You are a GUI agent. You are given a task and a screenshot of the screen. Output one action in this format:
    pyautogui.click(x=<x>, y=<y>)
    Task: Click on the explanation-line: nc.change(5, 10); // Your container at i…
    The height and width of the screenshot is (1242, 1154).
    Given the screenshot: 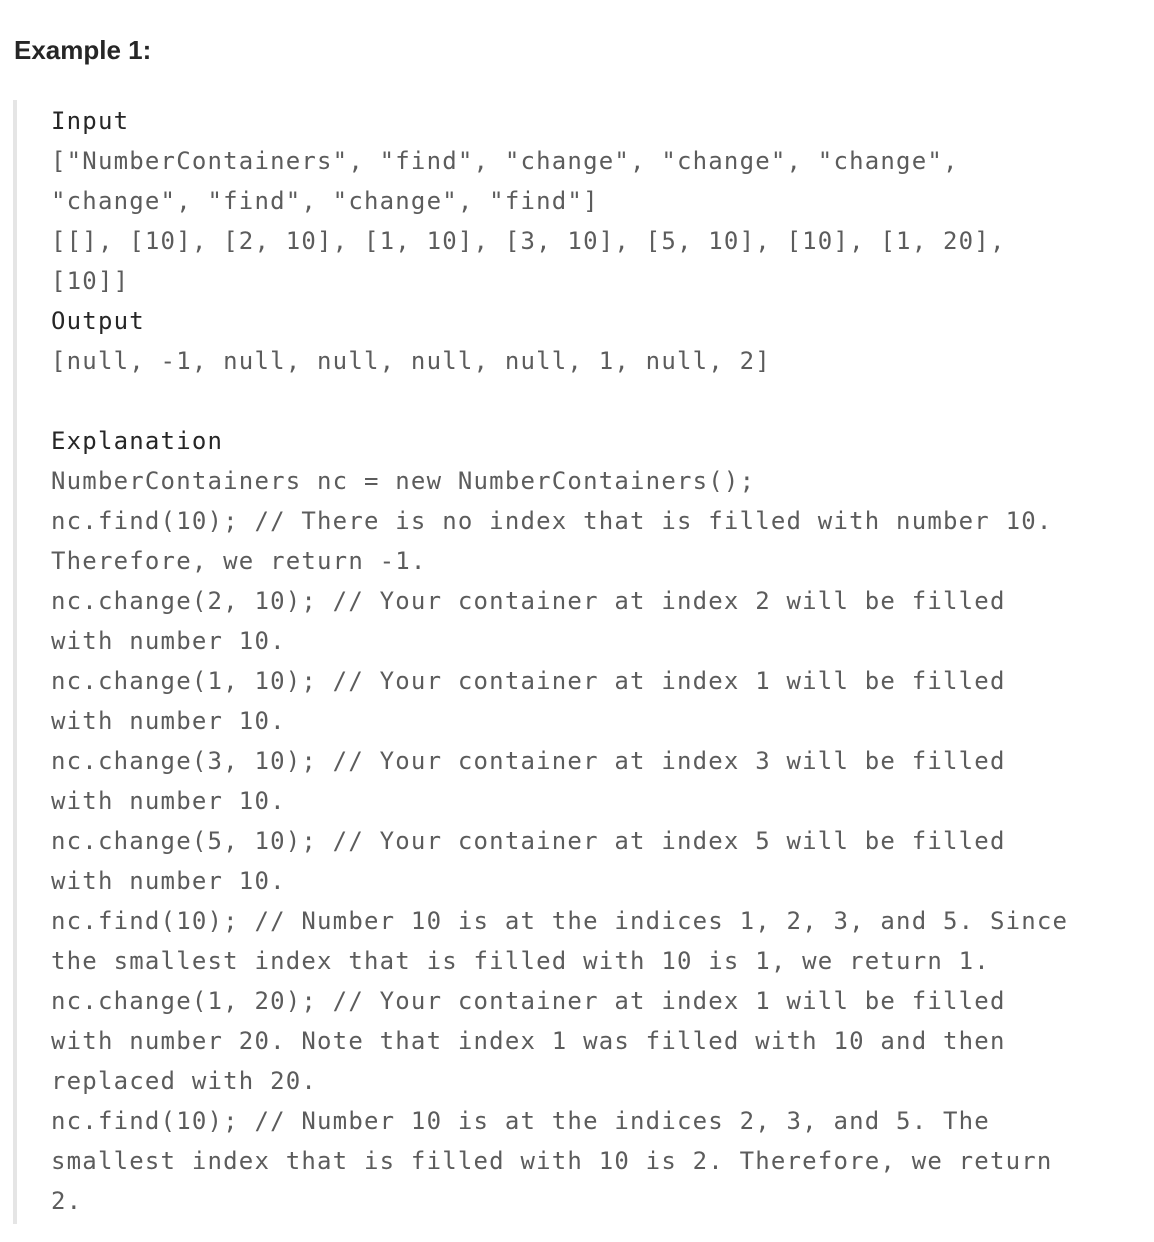 What is the action you would take?
    pyautogui.click(x=528, y=841)
    